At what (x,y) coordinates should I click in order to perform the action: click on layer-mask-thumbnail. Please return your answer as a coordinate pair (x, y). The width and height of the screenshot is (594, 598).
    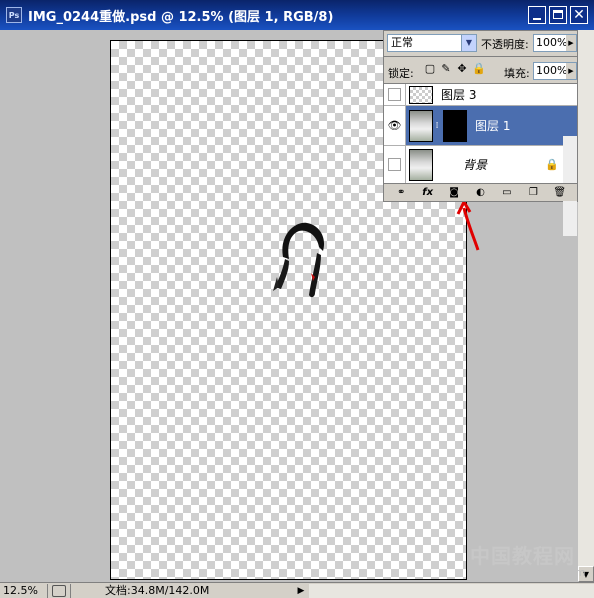
    Looking at the image, I should click on (455, 125).